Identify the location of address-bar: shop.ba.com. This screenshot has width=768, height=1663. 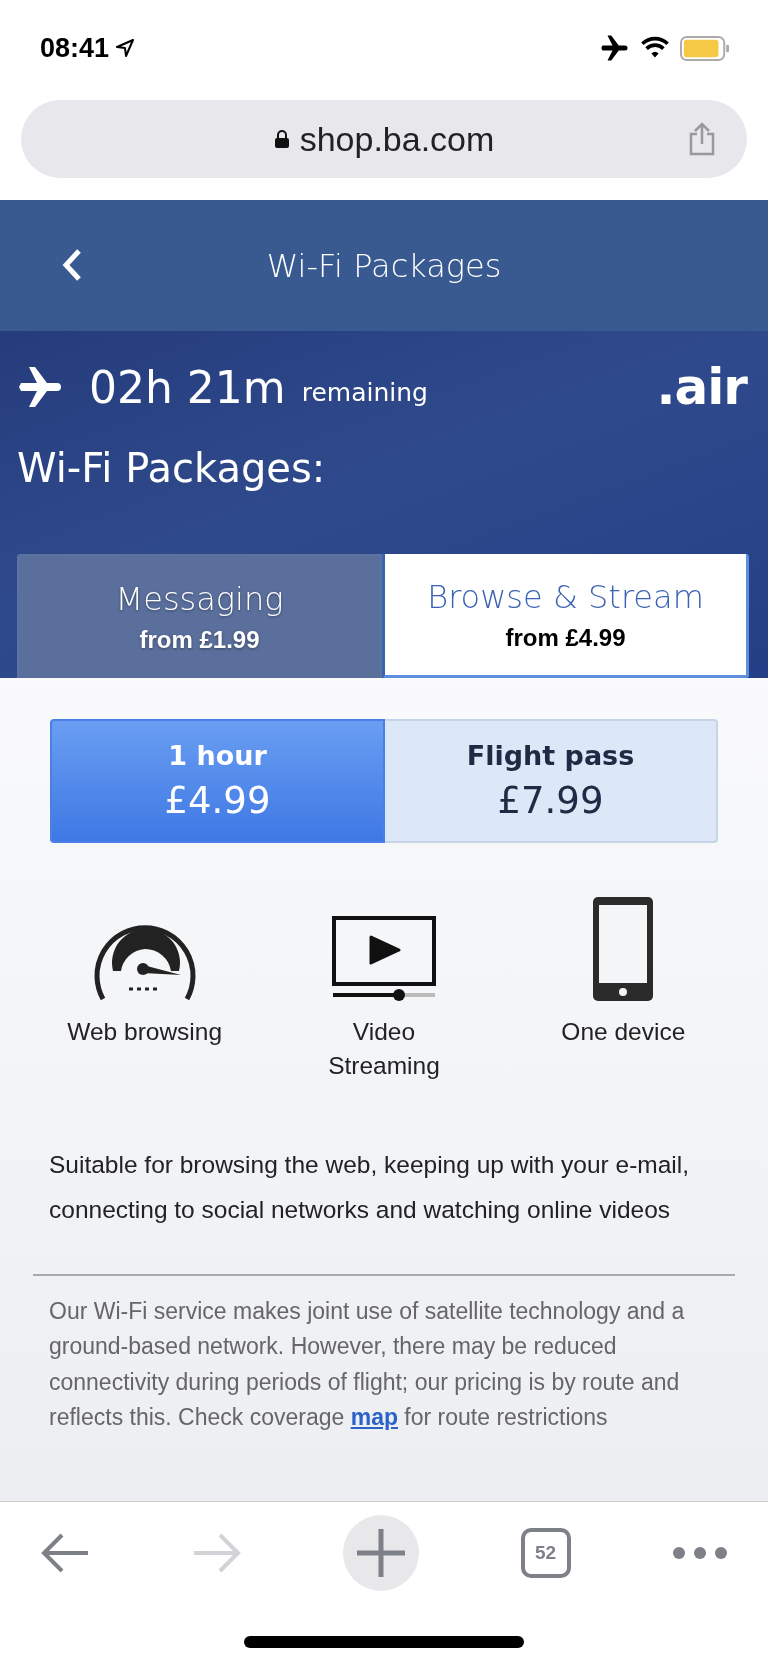
(384, 139).